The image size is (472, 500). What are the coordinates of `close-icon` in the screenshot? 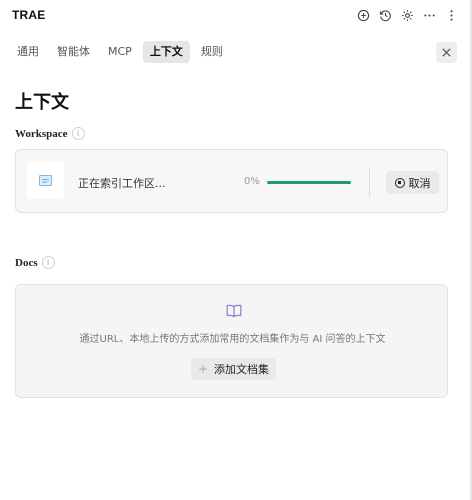 It's located at (446, 52).